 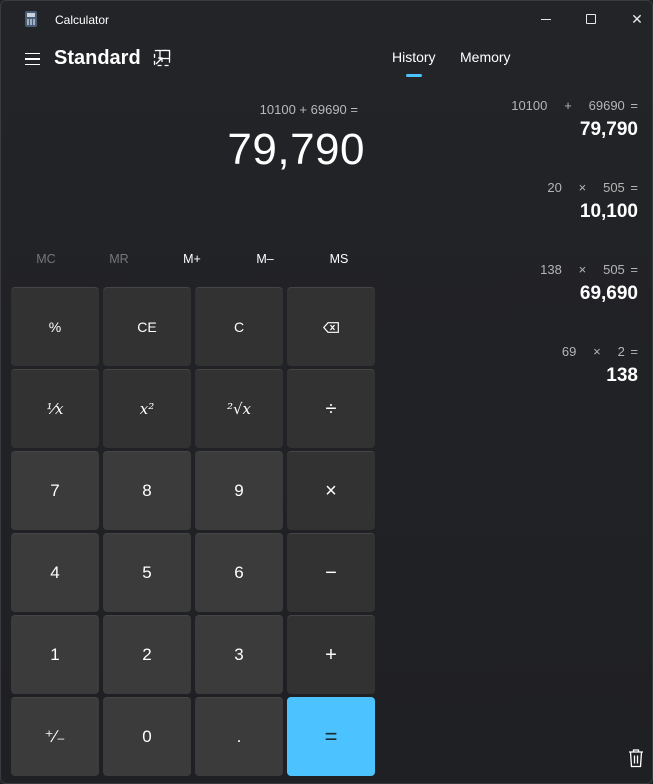 I want to click on history-result: 138, so click(x=622, y=375).